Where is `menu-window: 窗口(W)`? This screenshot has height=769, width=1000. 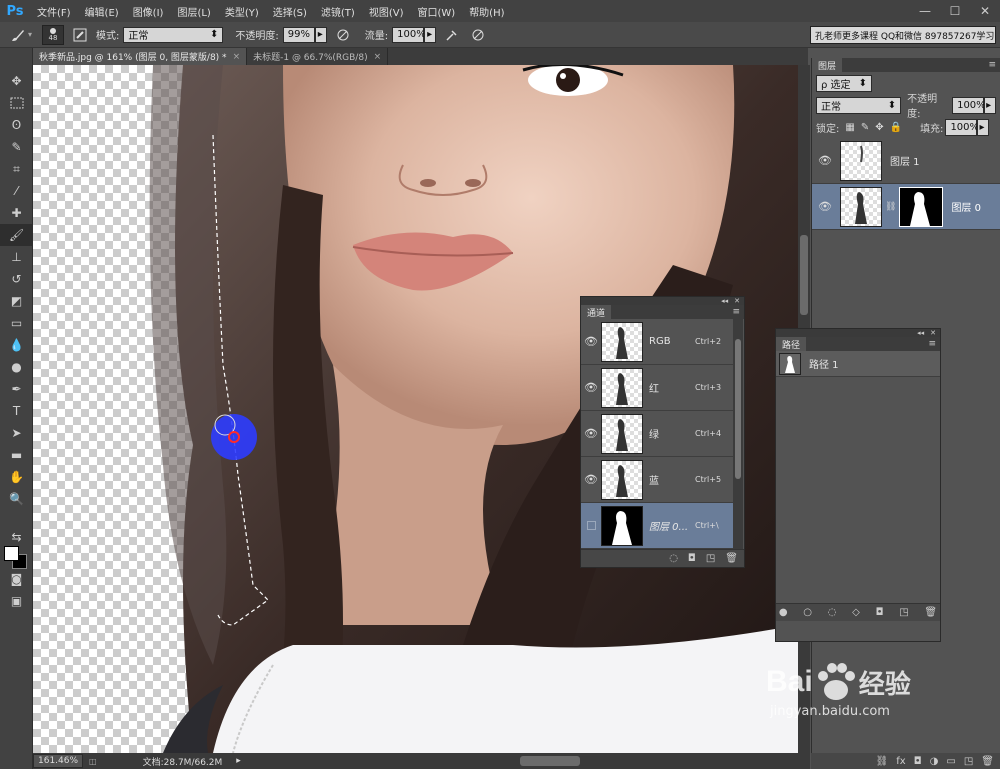 menu-window: 窗口(W) is located at coordinates (436, 11).